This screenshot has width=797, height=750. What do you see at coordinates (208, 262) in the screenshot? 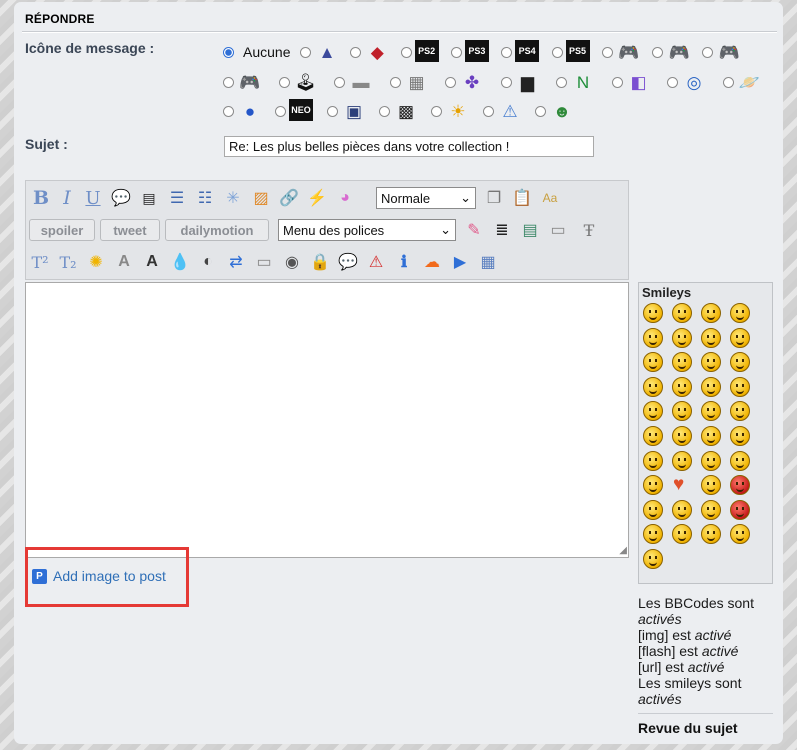
I see `contrast-icon: ◐` at bounding box center [208, 262].